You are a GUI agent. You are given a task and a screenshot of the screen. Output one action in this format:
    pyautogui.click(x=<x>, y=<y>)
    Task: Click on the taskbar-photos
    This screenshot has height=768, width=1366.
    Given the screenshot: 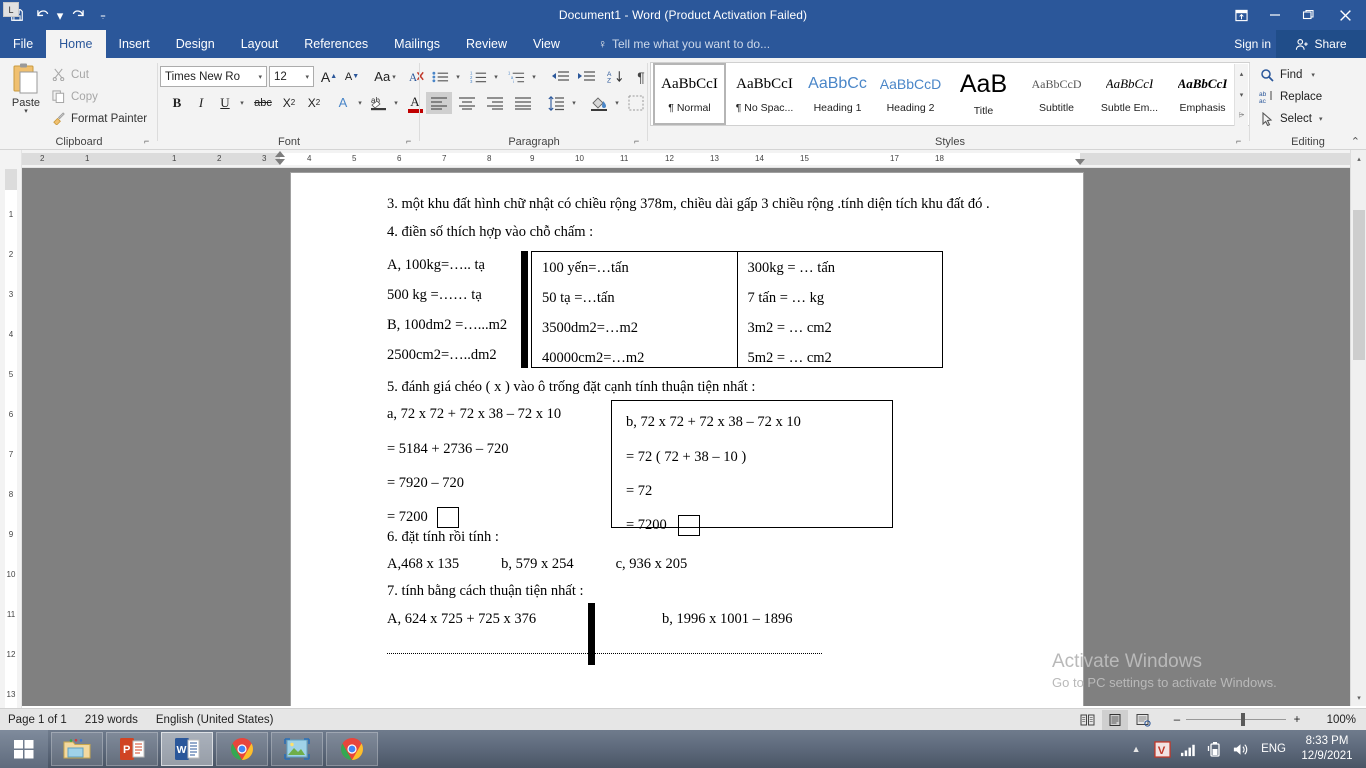 What is the action you would take?
    pyautogui.click(x=297, y=749)
    